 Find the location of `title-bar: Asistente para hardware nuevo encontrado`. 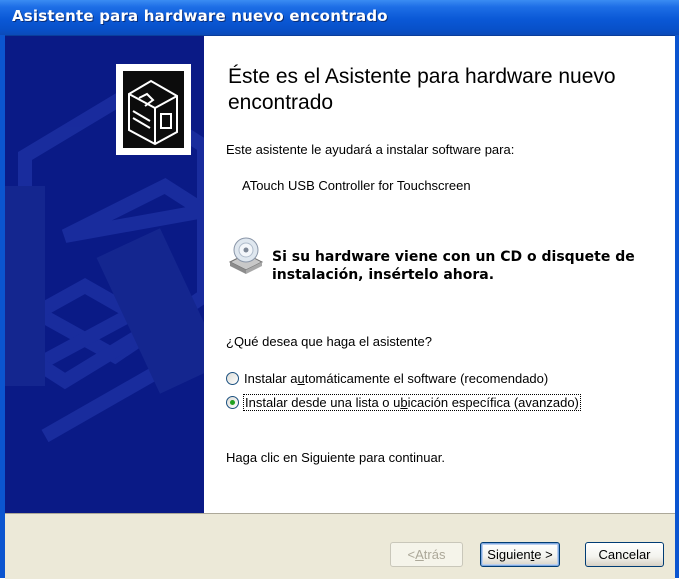

title-bar: Asistente para hardware nuevo encontrado is located at coordinates (339, 18).